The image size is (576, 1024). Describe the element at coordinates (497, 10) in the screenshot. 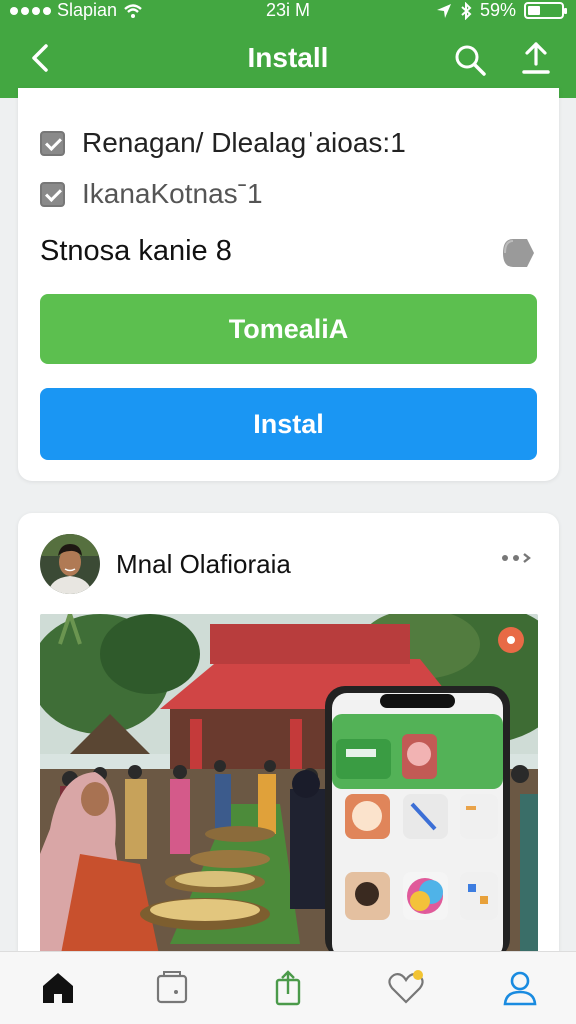

I see `battery-percent: 59%` at that location.